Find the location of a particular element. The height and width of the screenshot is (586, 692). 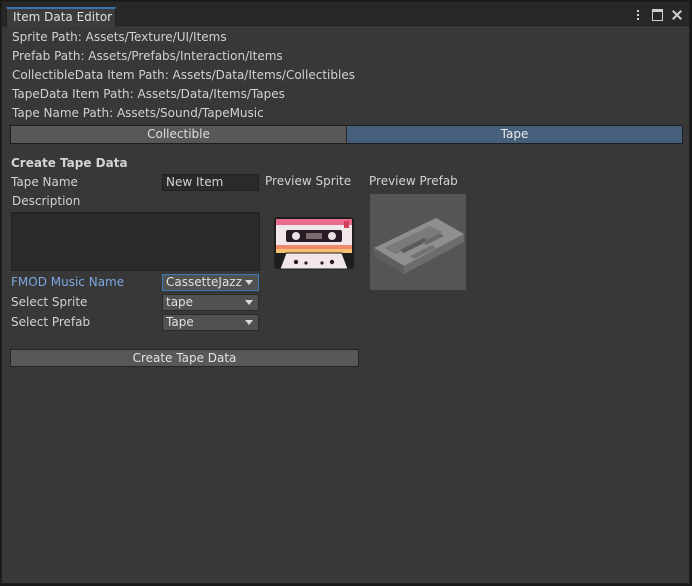

close-icon is located at coordinates (677, 15).